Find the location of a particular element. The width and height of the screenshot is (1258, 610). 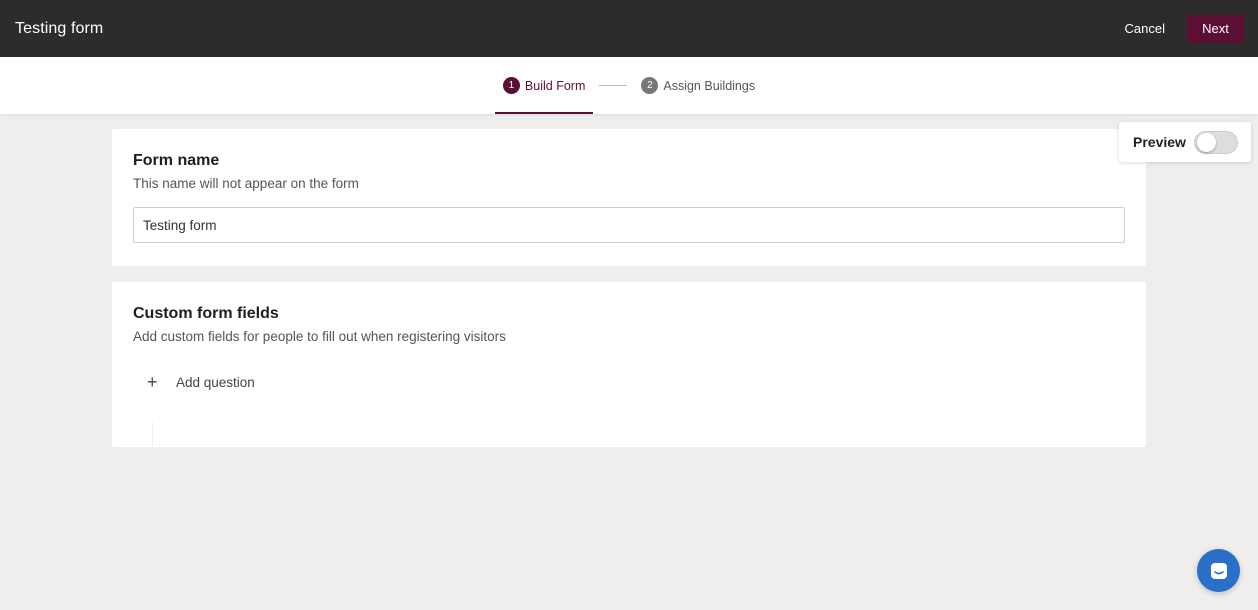

add-question-button: + Add question is located at coordinates (636, 382).